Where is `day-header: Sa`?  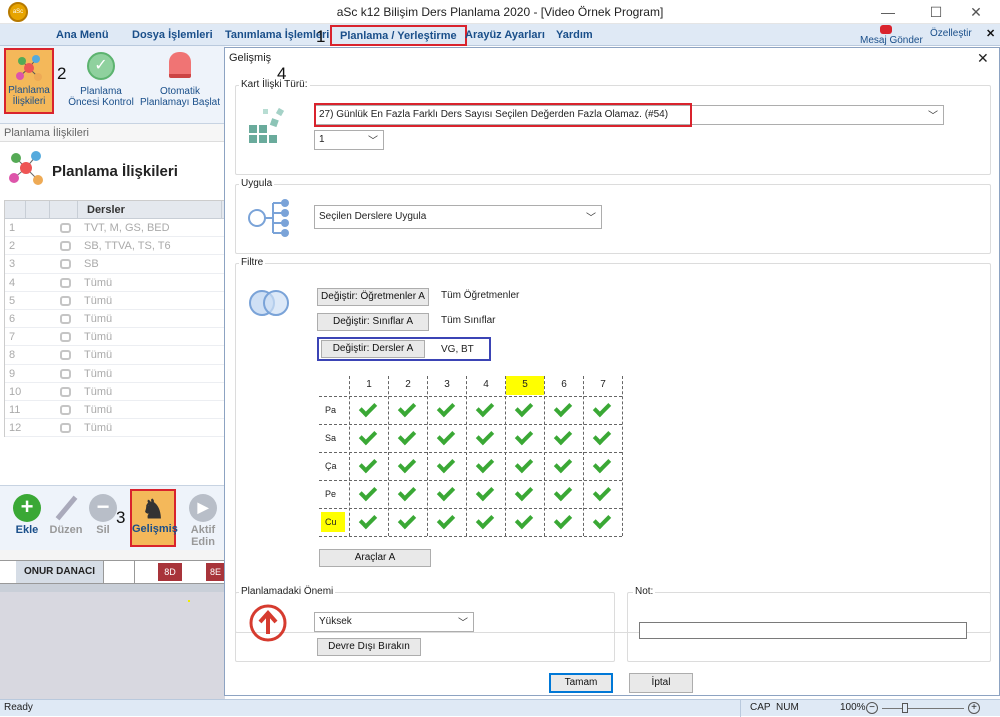 day-header: Sa is located at coordinates (333, 438).